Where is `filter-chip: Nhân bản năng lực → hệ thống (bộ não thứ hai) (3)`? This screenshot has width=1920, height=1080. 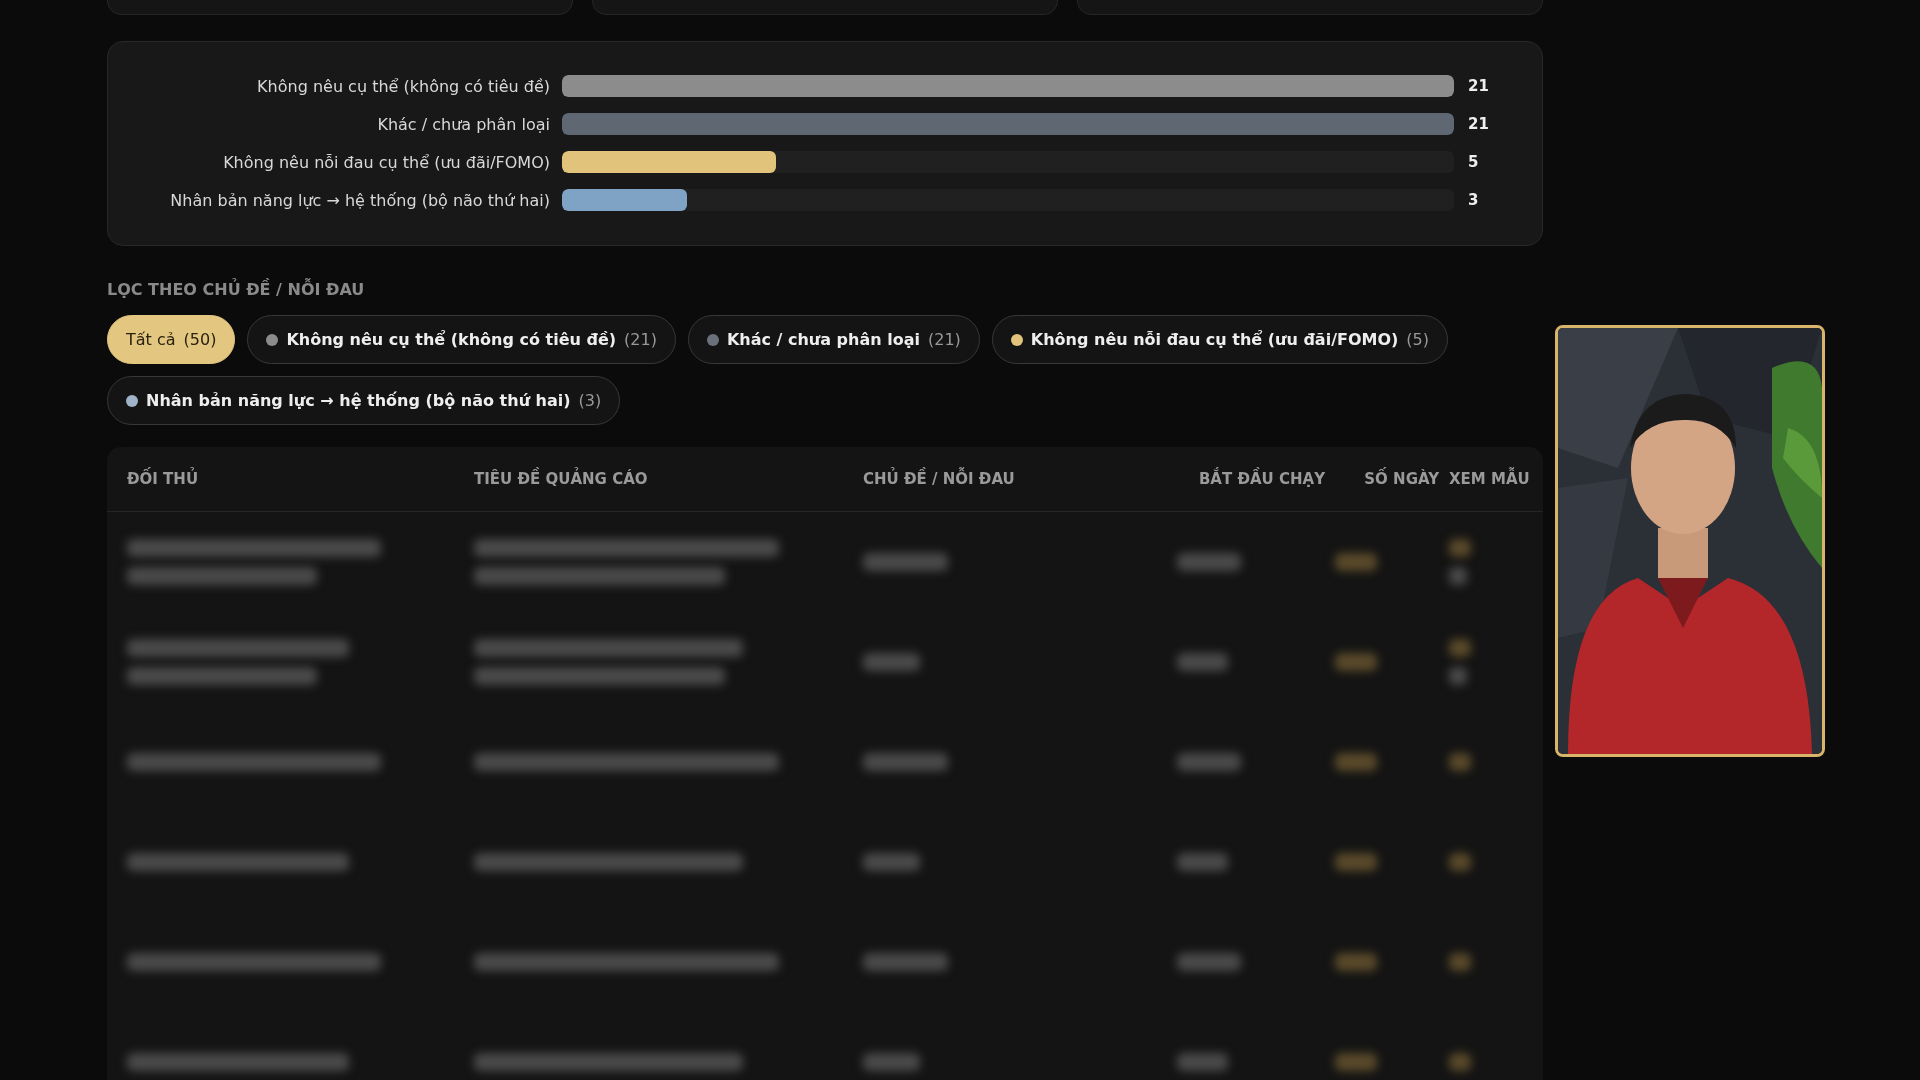
filter-chip: Nhân bản năng lực → hệ thống (bộ não thứ hai) (3) is located at coordinates (364, 400).